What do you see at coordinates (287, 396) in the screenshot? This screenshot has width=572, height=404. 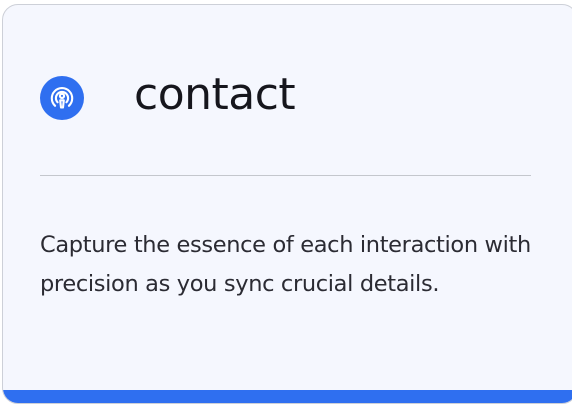 I see `accent-bar` at bounding box center [287, 396].